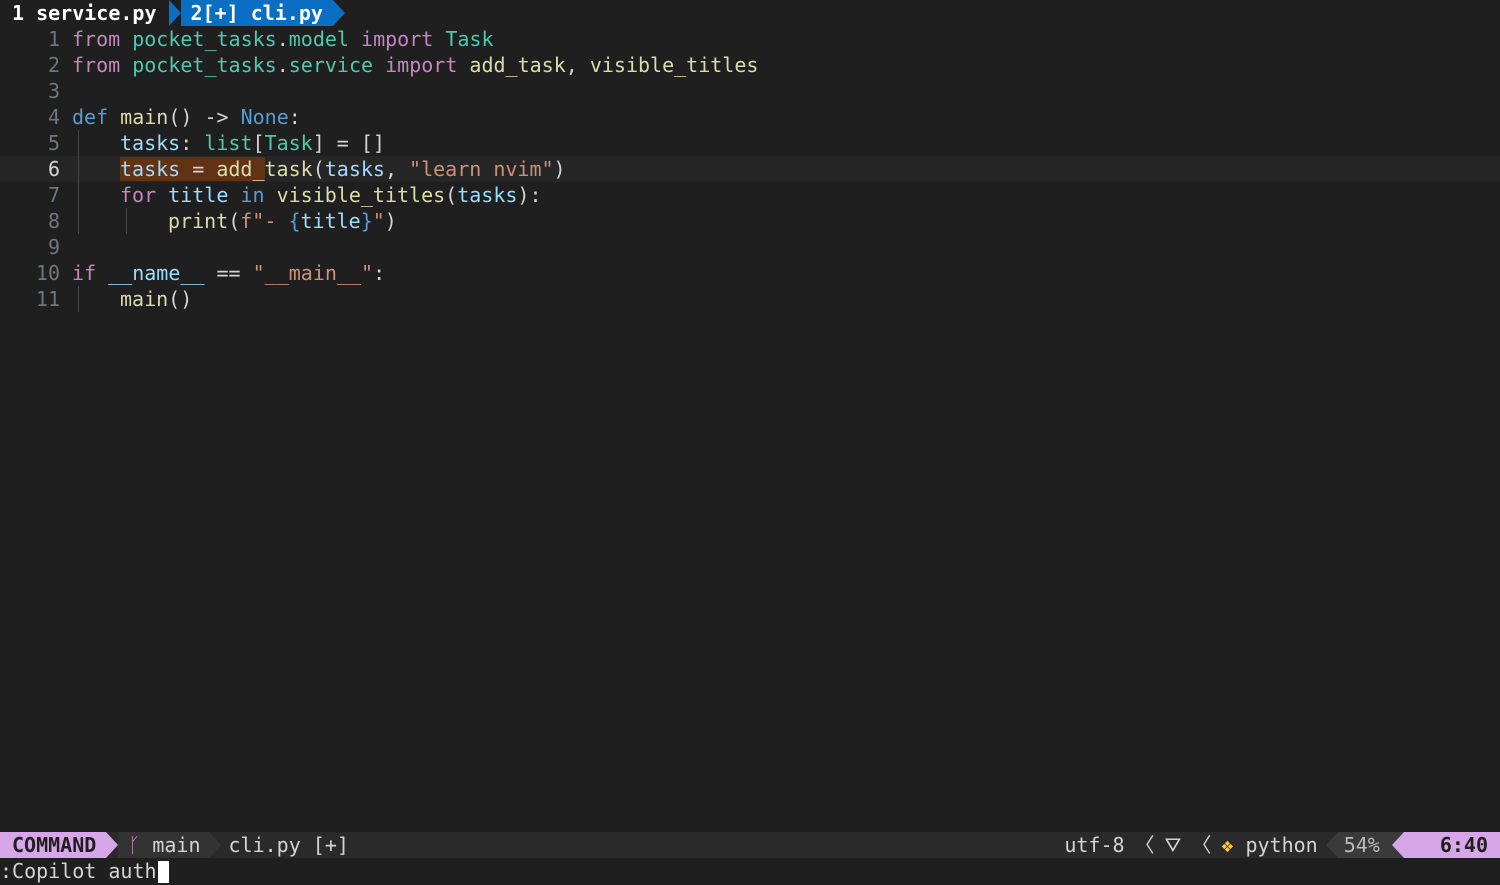  I want to click on code-text: print(f"- {title}"), so click(282, 221).